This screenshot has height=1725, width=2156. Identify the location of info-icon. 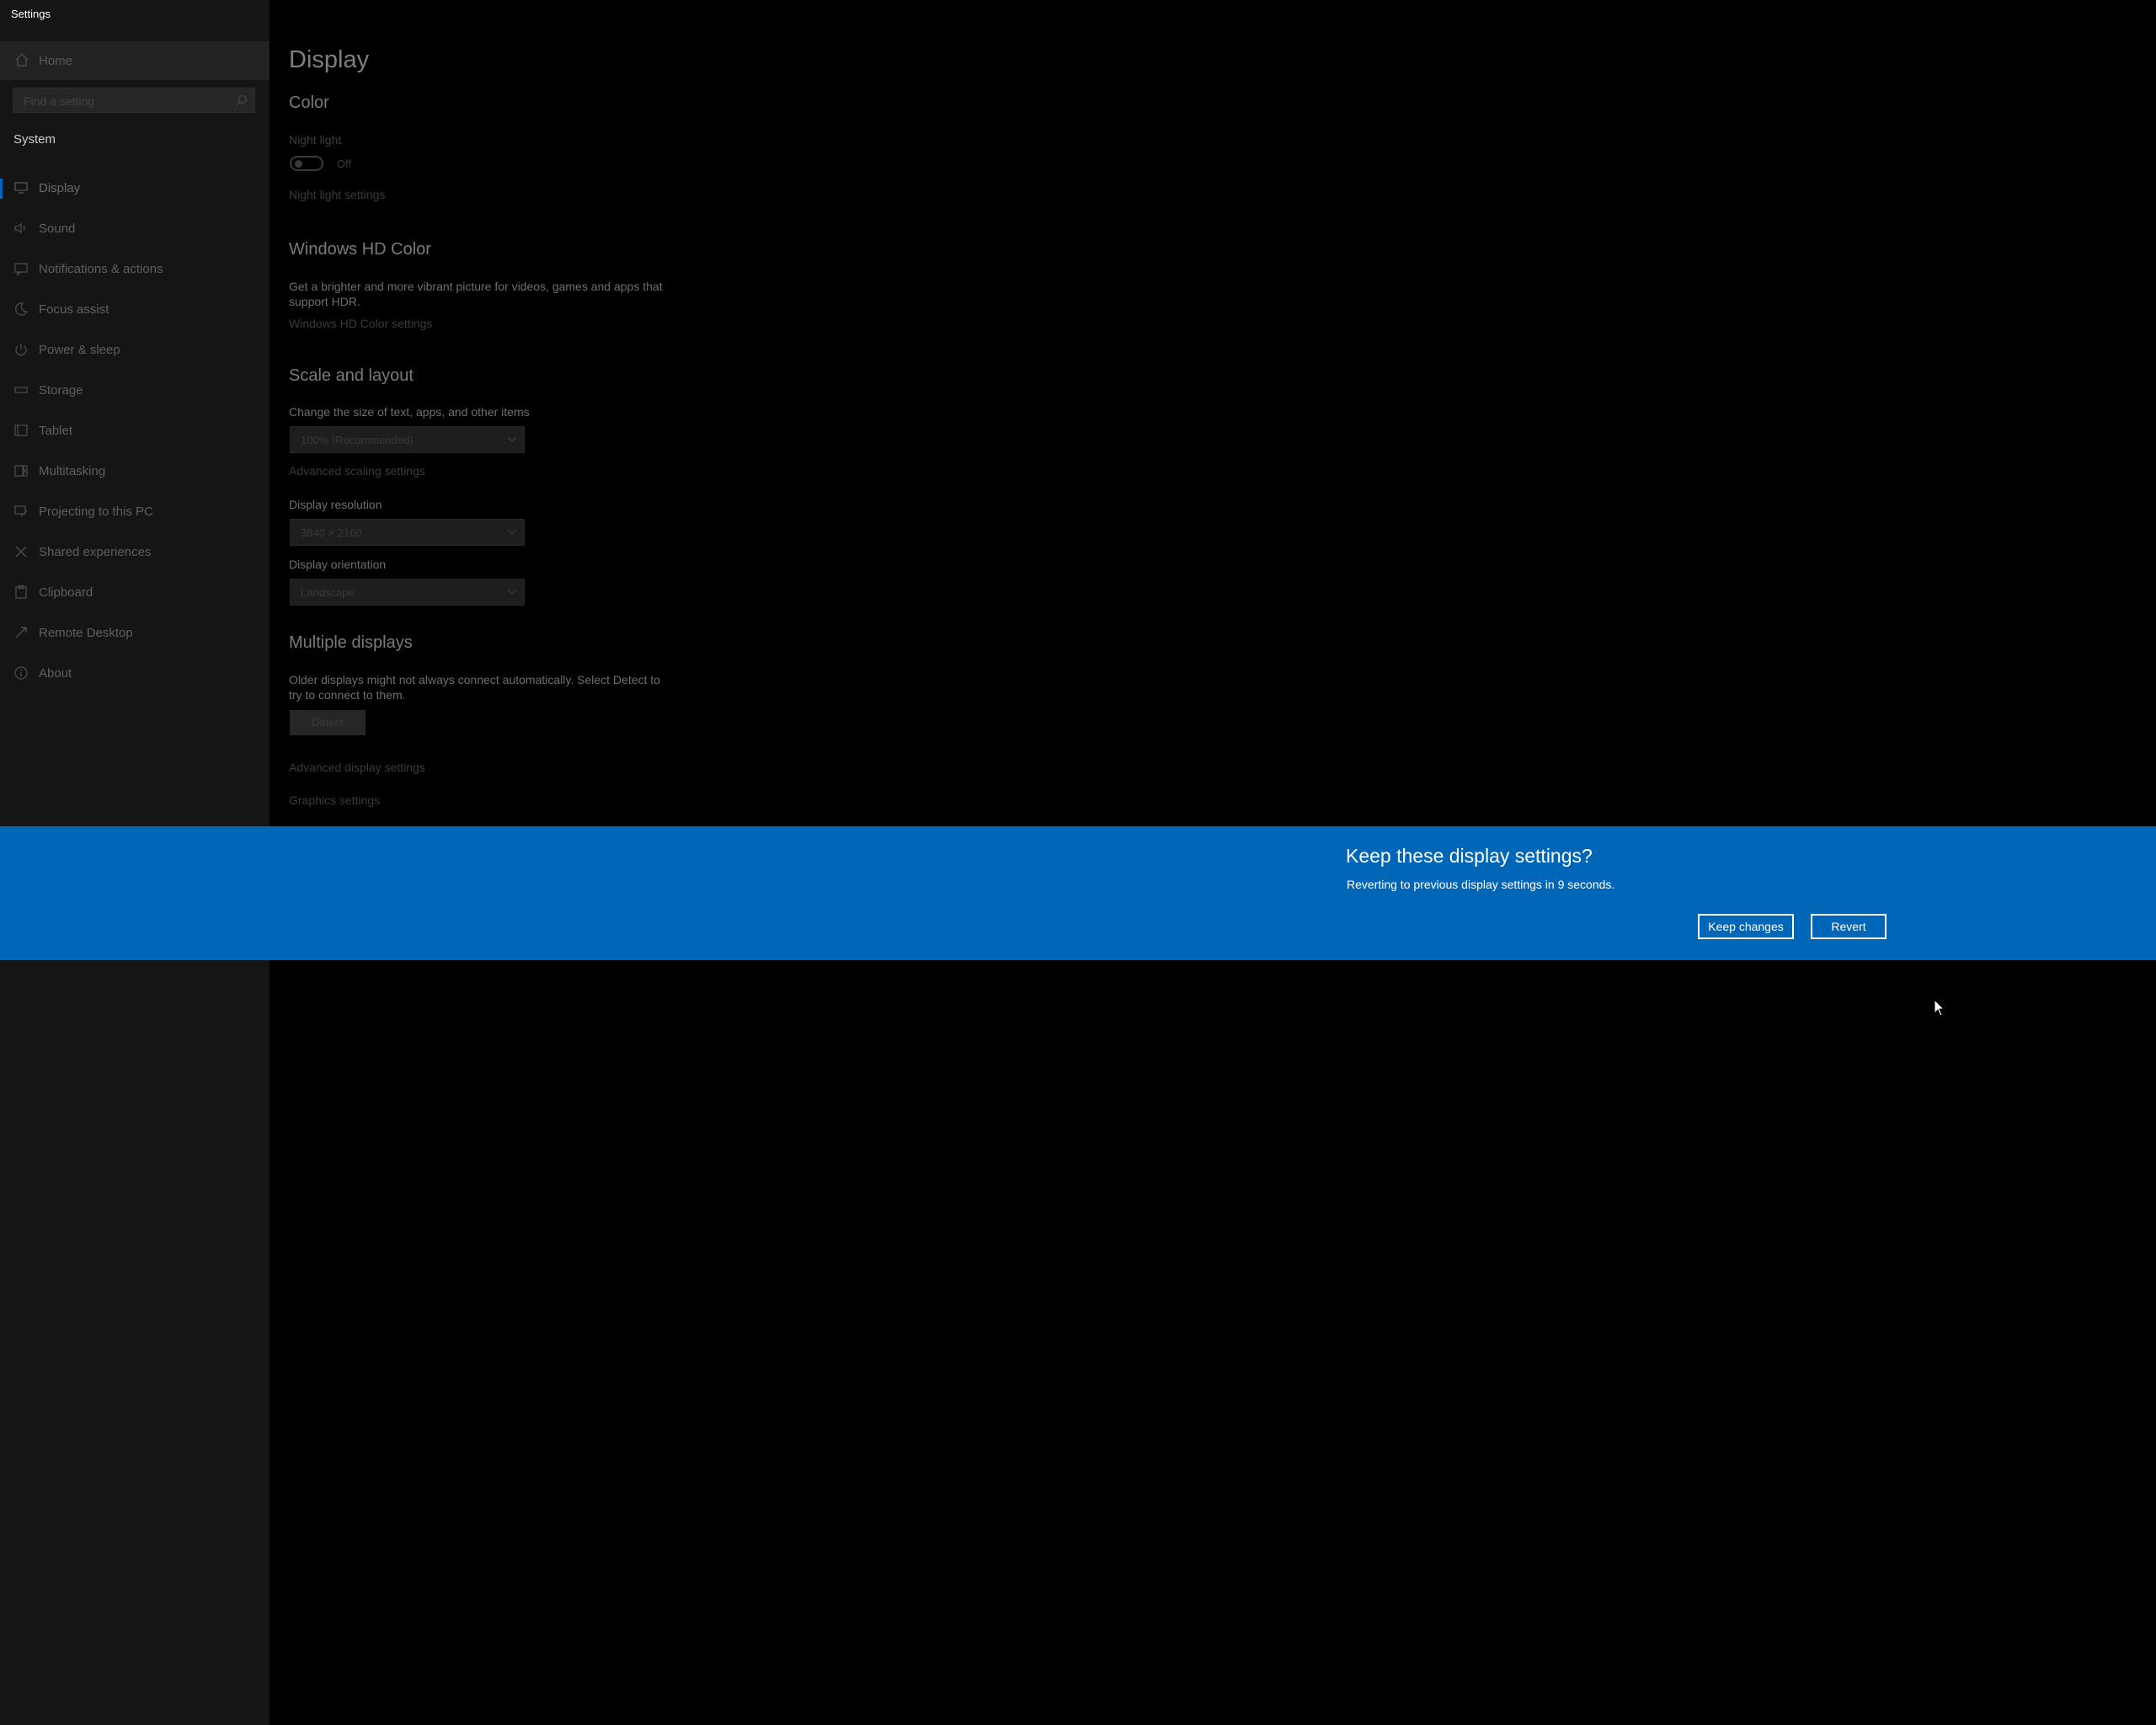
(21, 673).